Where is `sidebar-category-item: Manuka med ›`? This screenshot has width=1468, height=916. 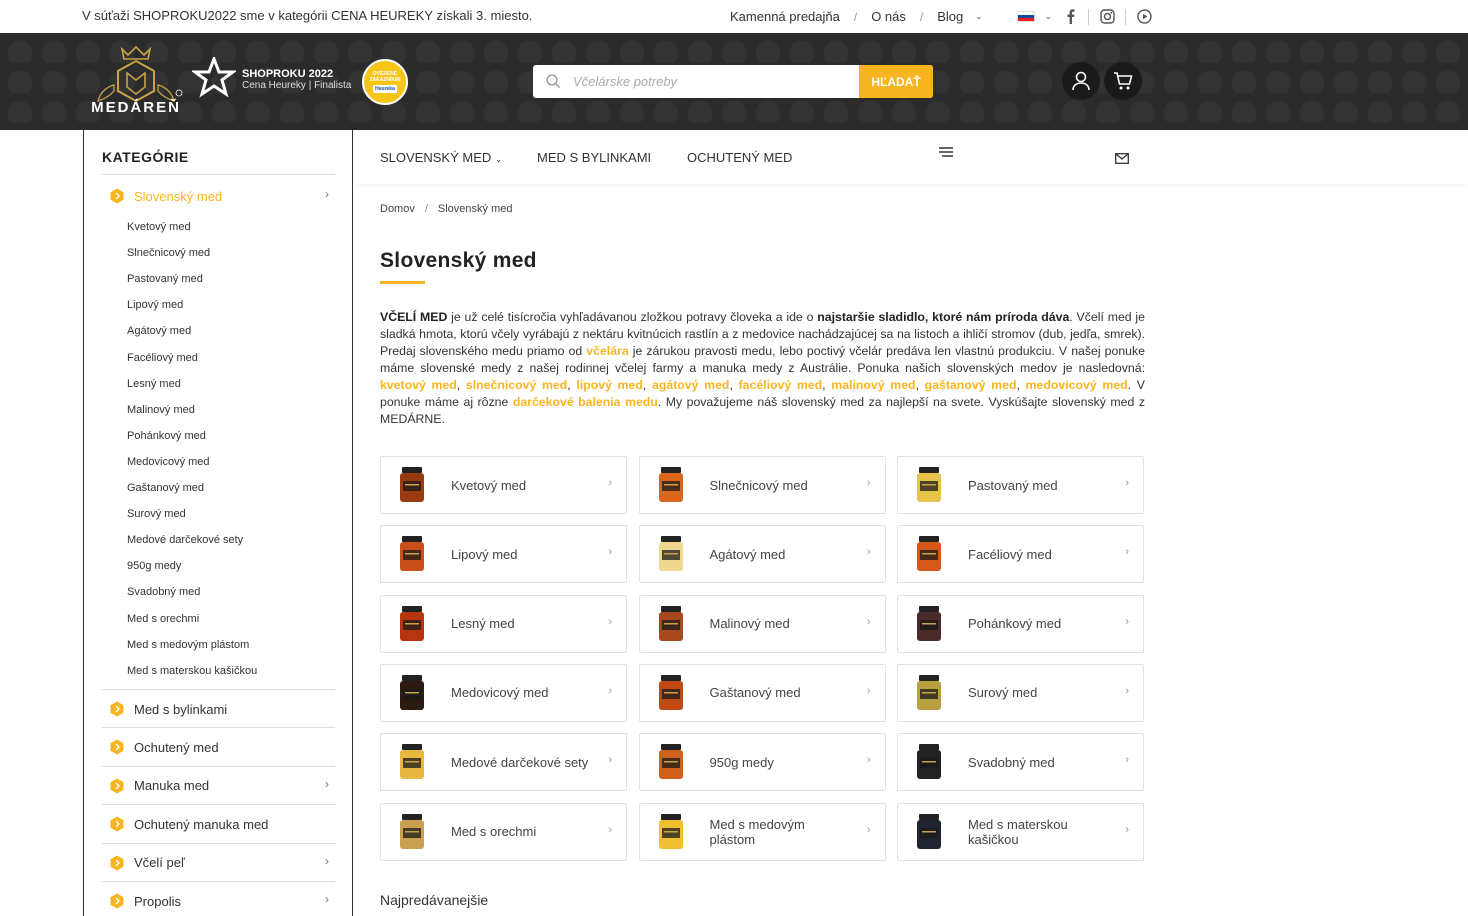 sidebar-category-item: Manuka med › is located at coordinates (218, 786).